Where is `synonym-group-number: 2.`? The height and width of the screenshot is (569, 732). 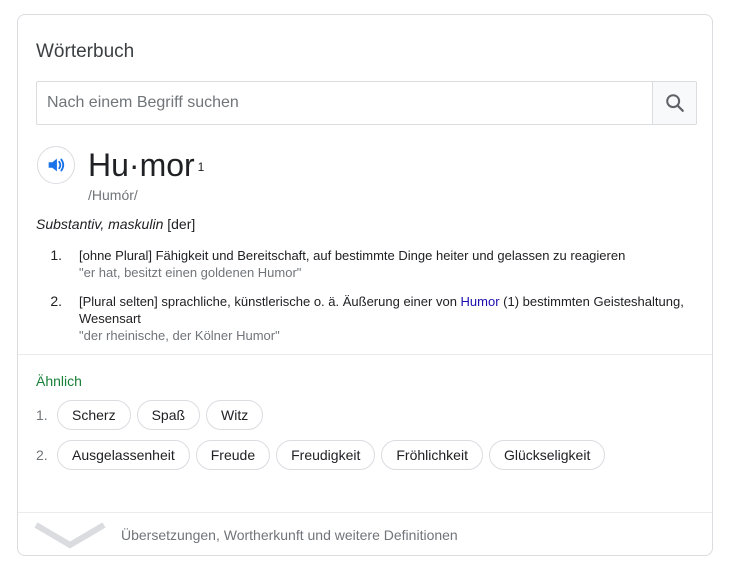
synonym-group-number: 2. is located at coordinates (42, 455).